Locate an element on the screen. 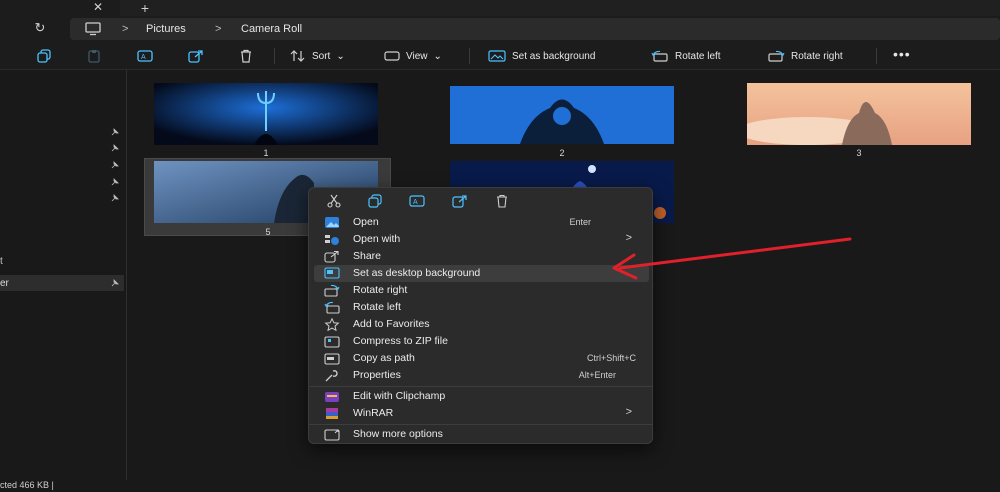 This screenshot has width=1000, height=492. wallpaper-icon is located at coordinates (497, 56).